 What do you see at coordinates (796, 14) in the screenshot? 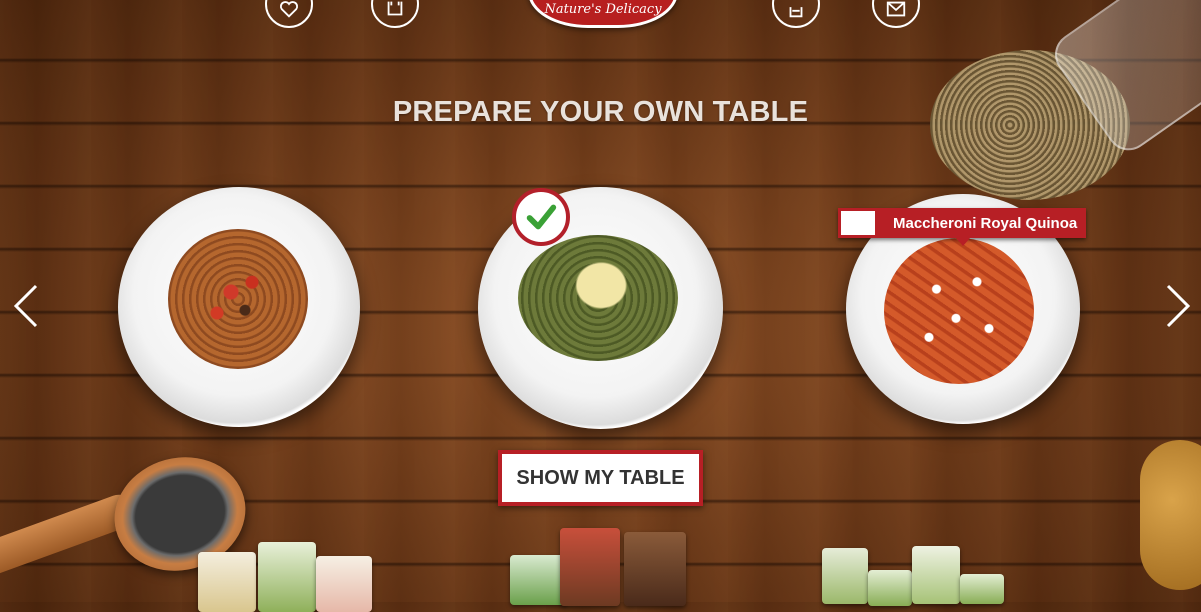
I see `chef-hat-icon` at bounding box center [796, 14].